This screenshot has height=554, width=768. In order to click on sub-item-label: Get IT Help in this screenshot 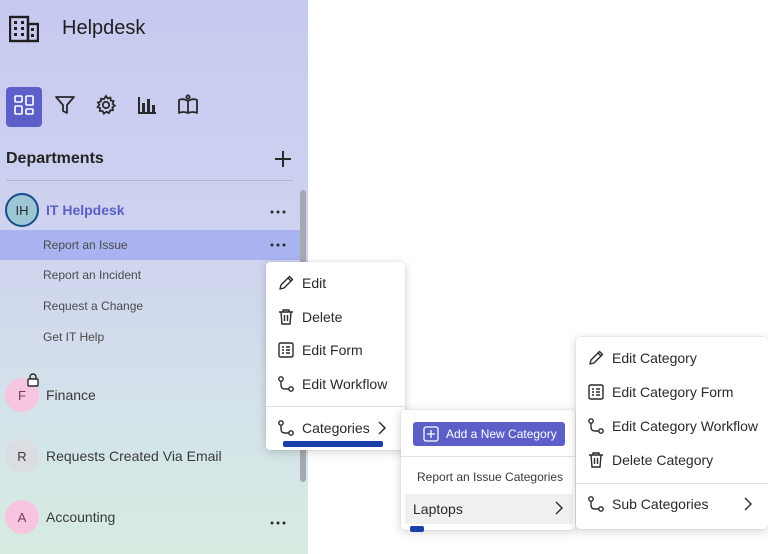, I will do `click(74, 337)`.